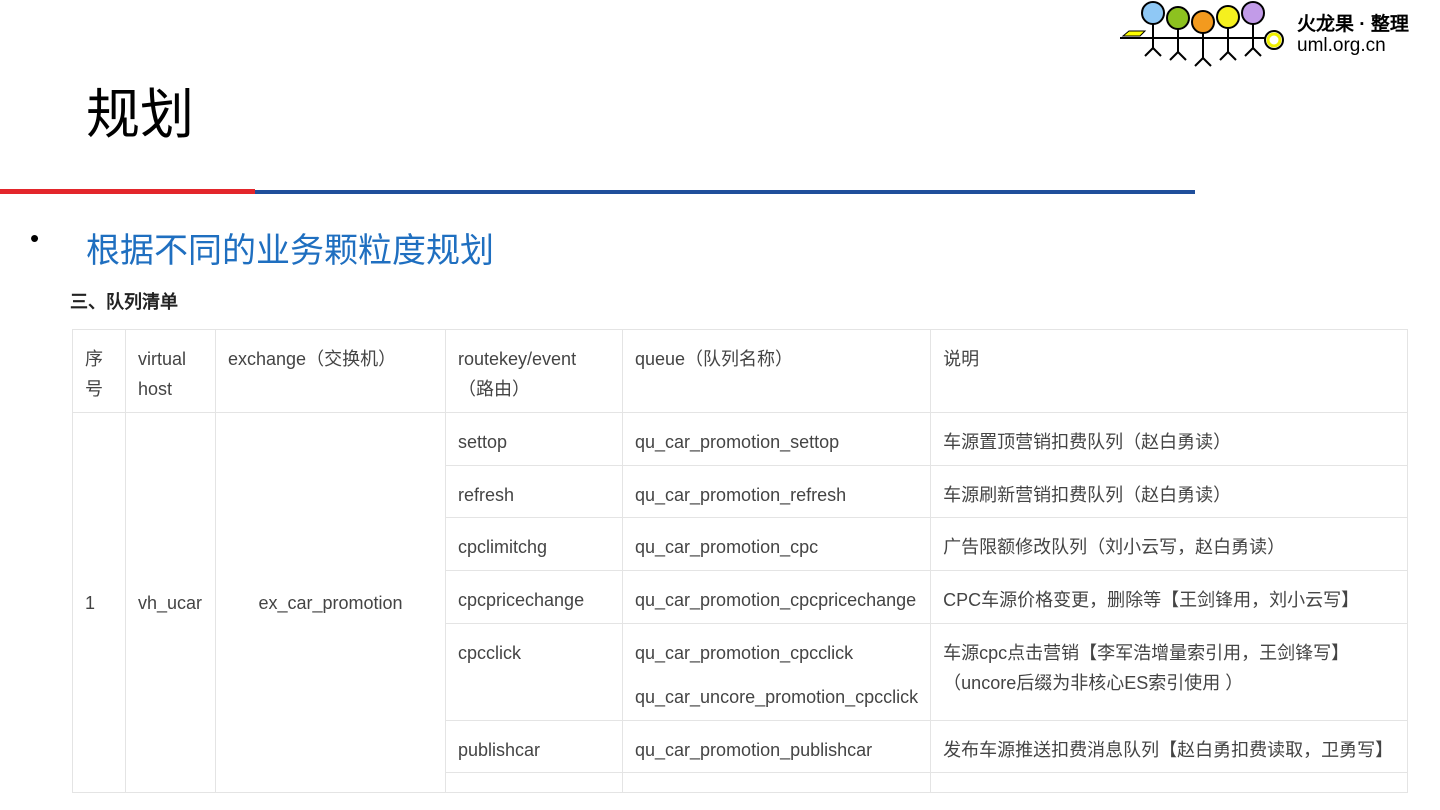  What do you see at coordinates (1169, 371) in the screenshot?
I see `header-cell: 说明` at bounding box center [1169, 371].